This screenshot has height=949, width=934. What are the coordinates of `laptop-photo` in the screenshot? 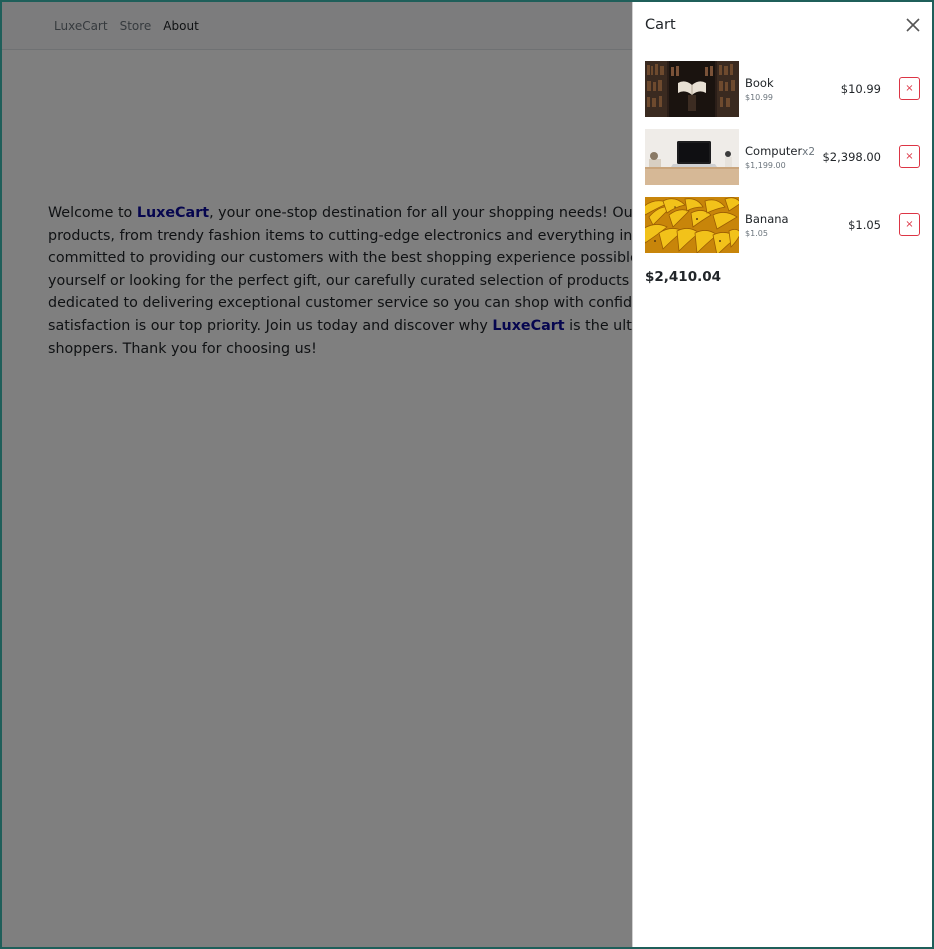 It's located at (692, 157).